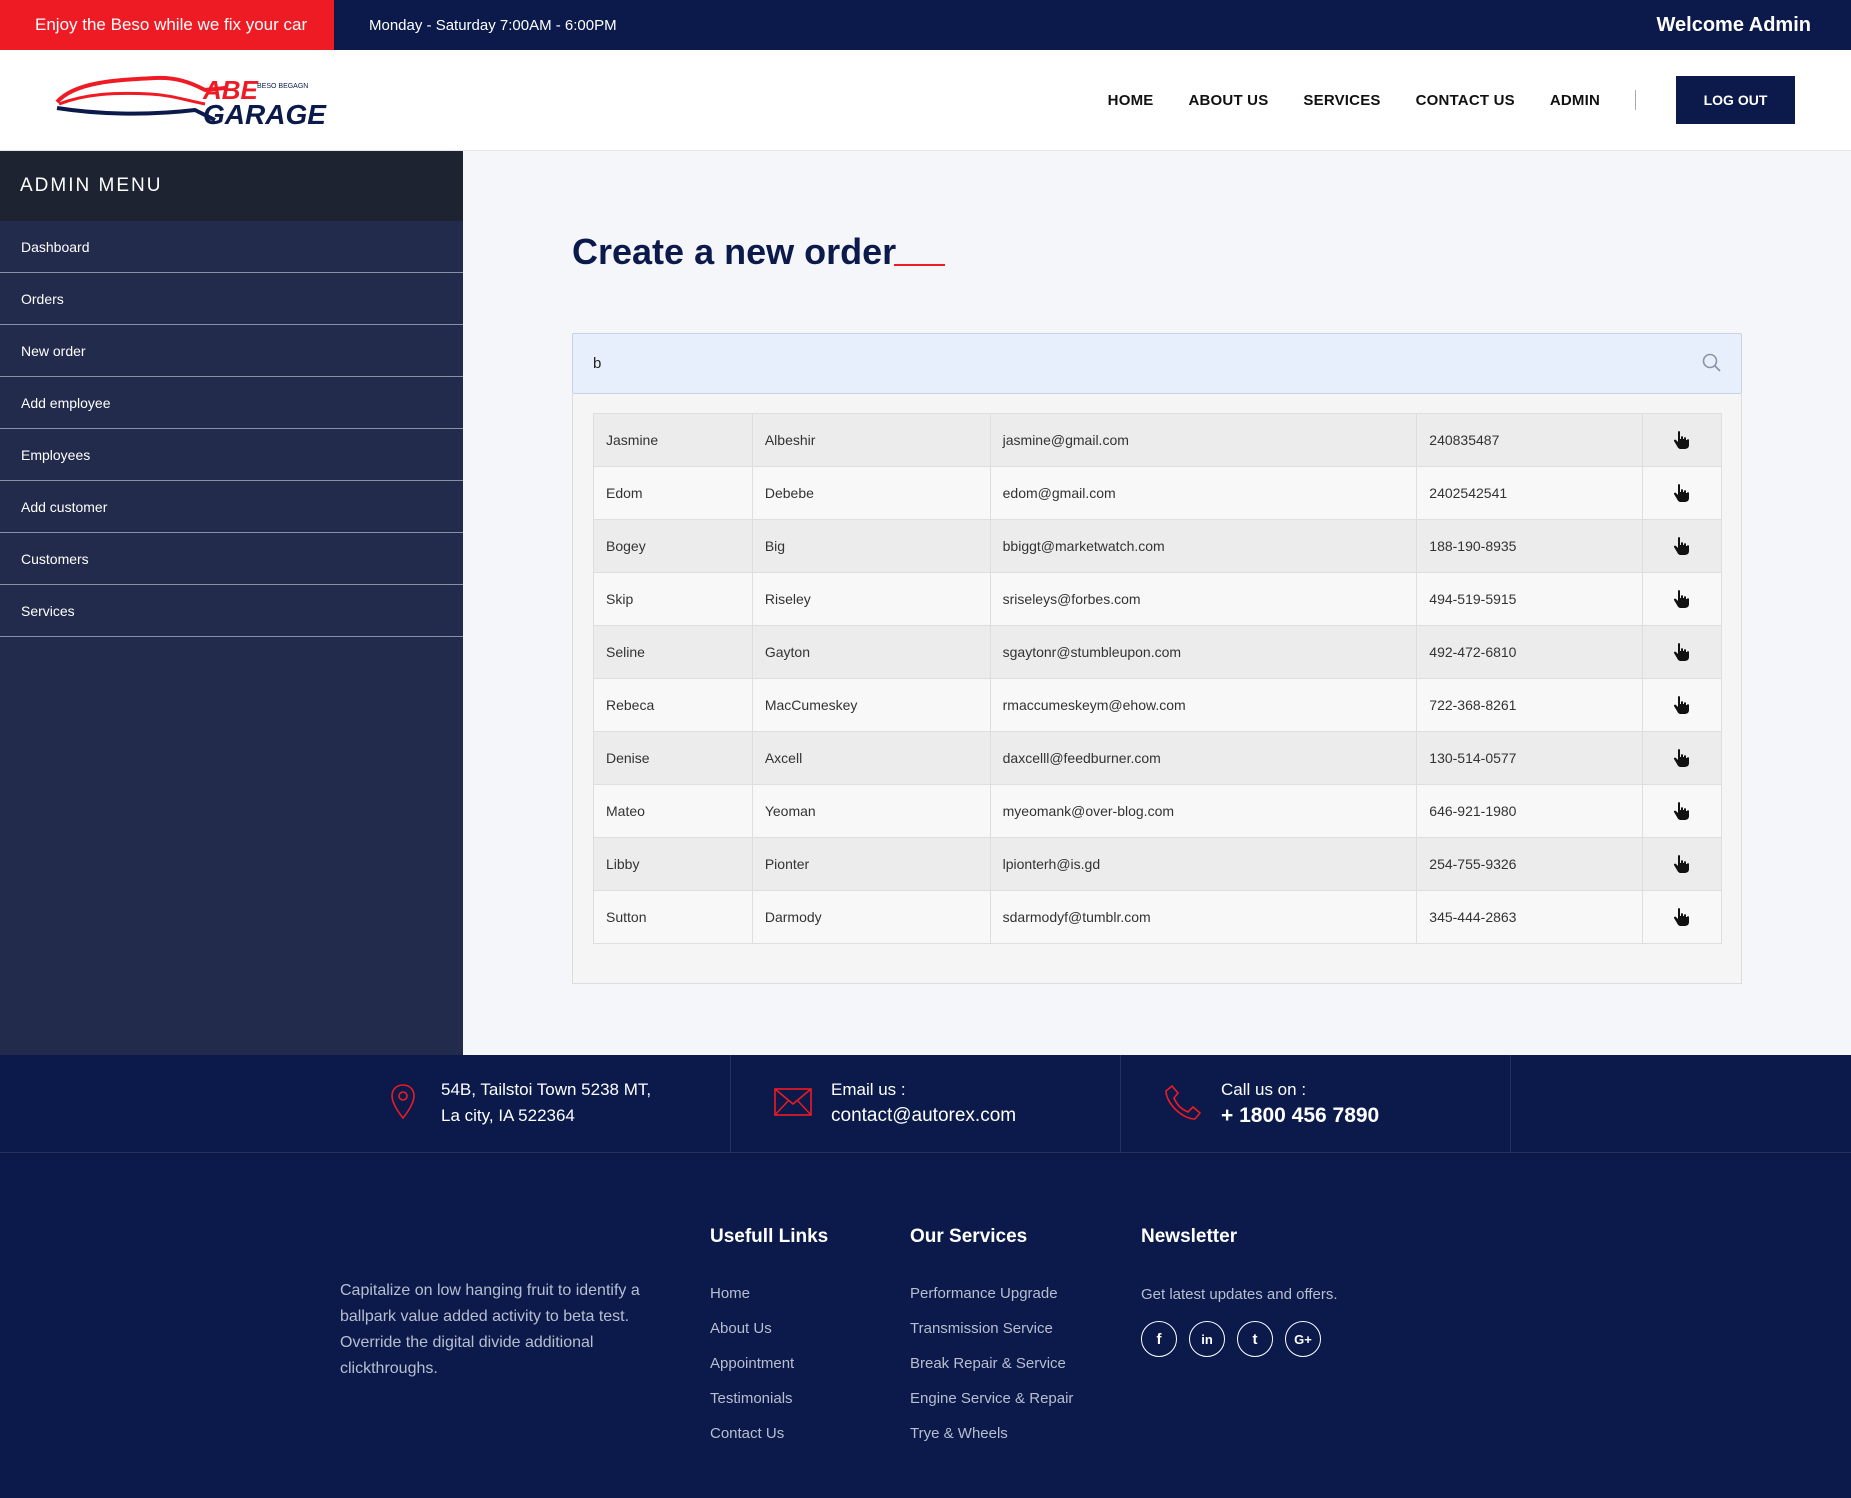 The height and width of the screenshot is (1498, 1851). I want to click on sidebar-item-add-customer: Add customer, so click(231, 507).